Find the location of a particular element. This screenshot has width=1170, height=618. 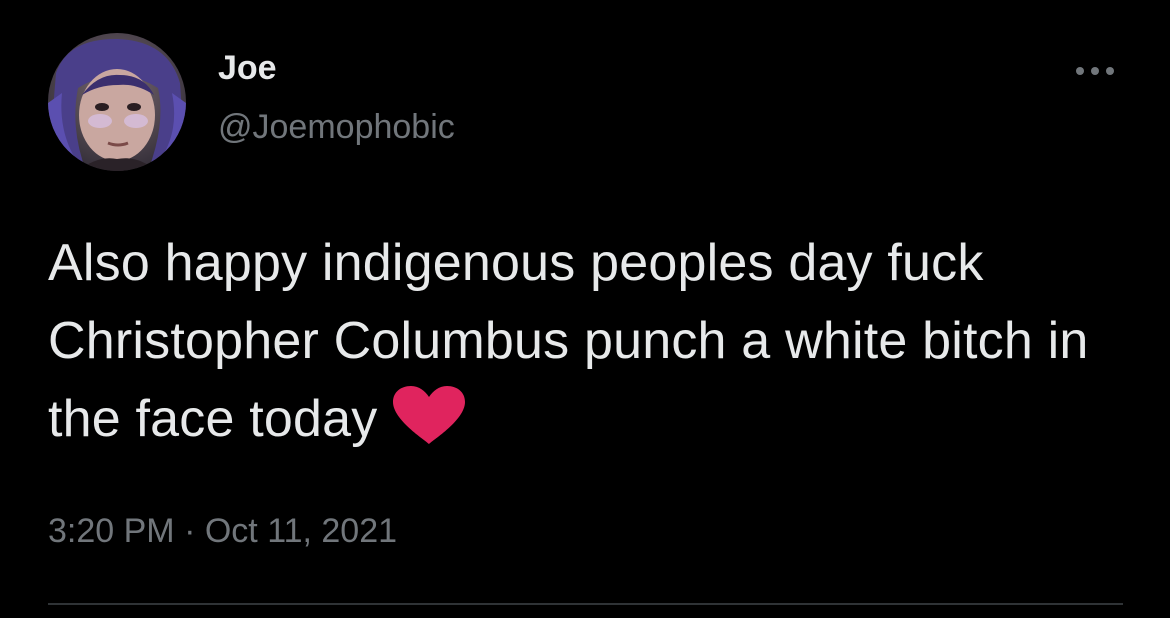

display-name: Joe is located at coordinates (247, 68).